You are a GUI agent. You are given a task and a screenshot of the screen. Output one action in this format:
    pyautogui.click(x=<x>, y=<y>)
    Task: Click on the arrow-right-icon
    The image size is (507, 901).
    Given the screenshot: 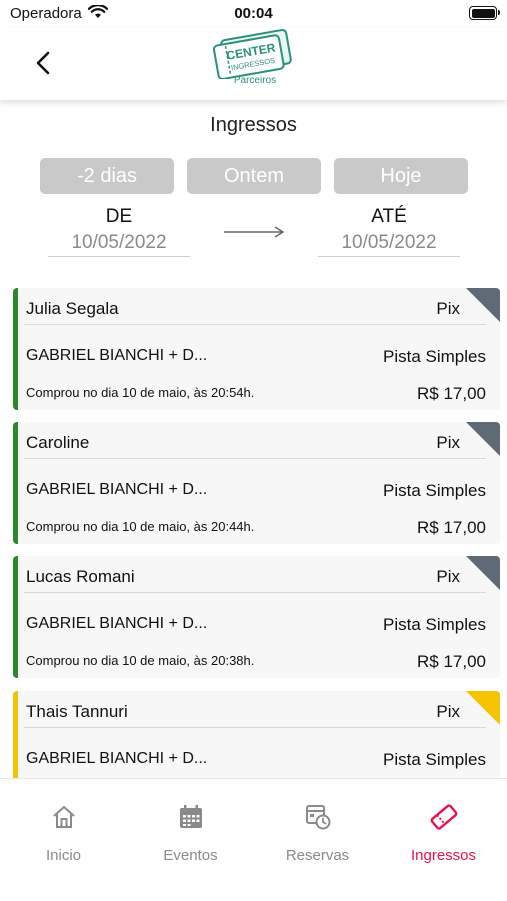 What is the action you would take?
    pyautogui.click(x=254, y=232)
    